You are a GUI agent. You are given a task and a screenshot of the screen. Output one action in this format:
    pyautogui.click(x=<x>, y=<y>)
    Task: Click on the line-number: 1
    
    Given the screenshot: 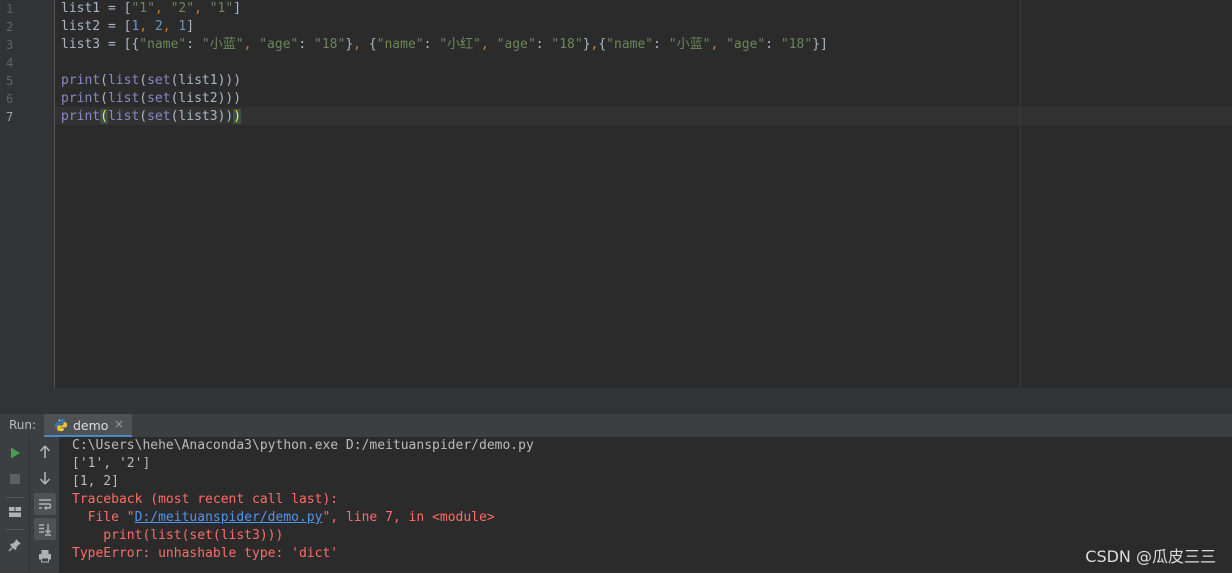 What is the action you would take?
    pyautogui.click(x=10, y=9)
    